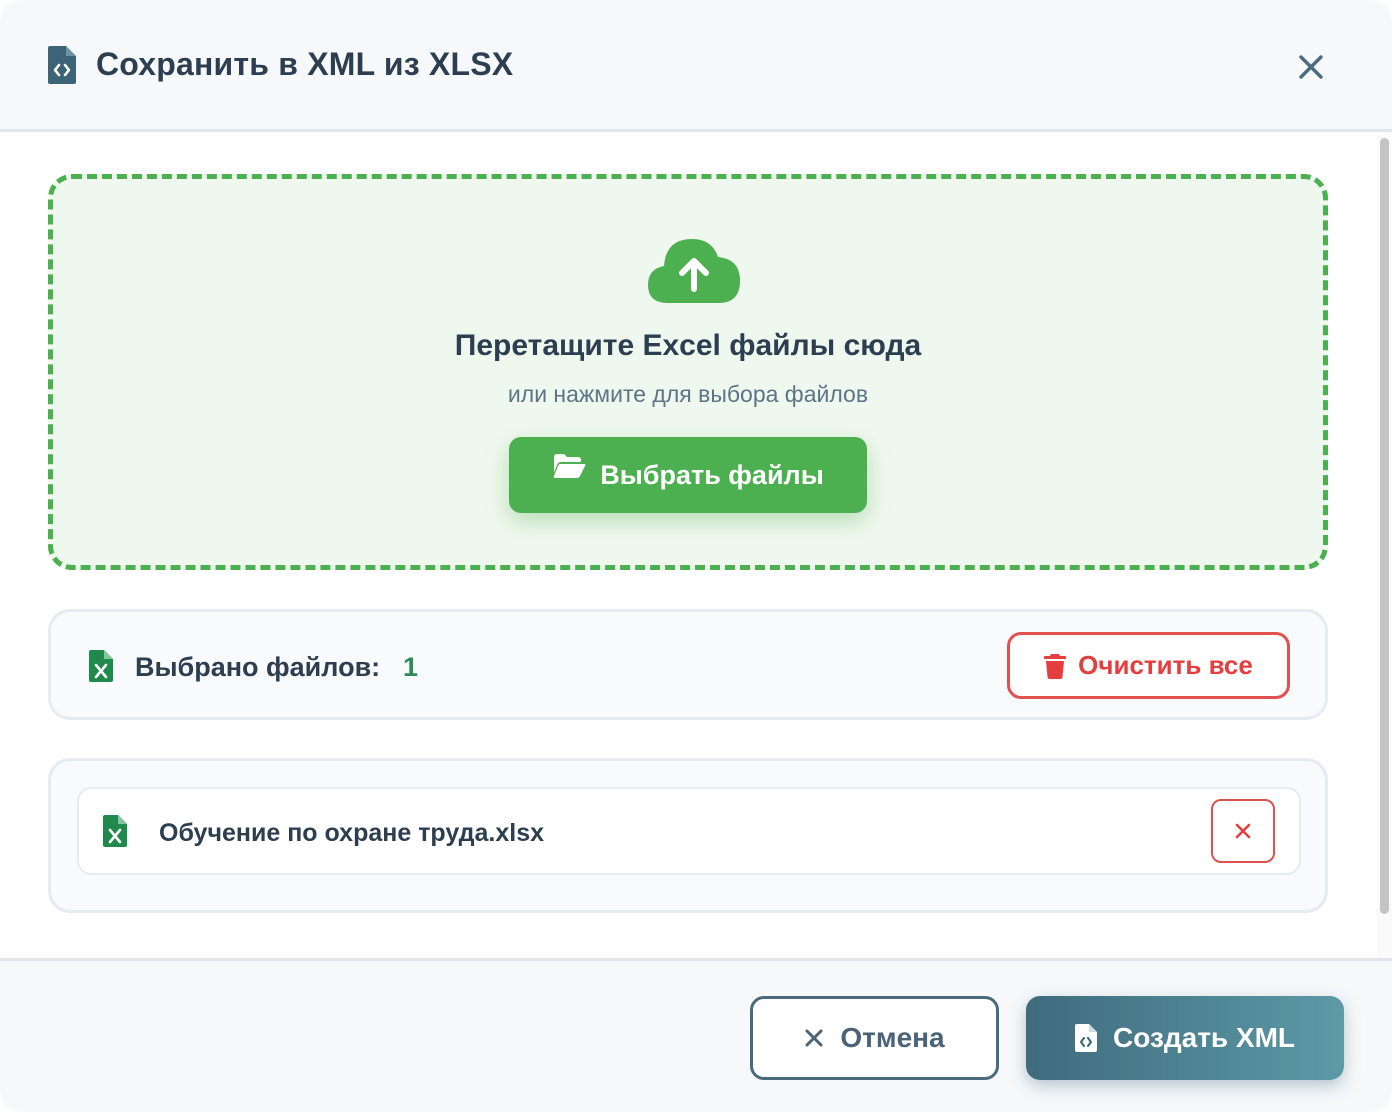 The height and width of the screenshot is (1112, 1392). I want to click on drop-zone-subtitle: или нажмите для выбора файлов, so click(688, 394).